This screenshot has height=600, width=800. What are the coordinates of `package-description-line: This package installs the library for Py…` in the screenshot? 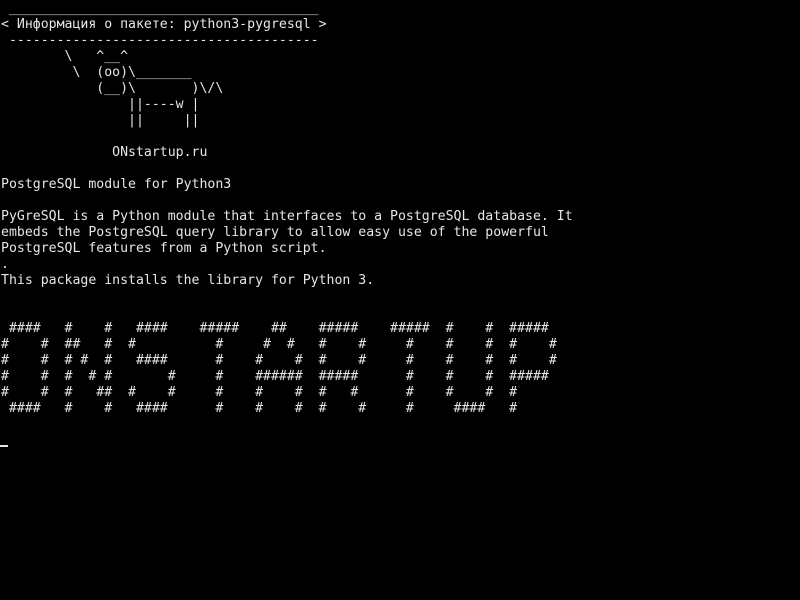 It's located at (188, 280).